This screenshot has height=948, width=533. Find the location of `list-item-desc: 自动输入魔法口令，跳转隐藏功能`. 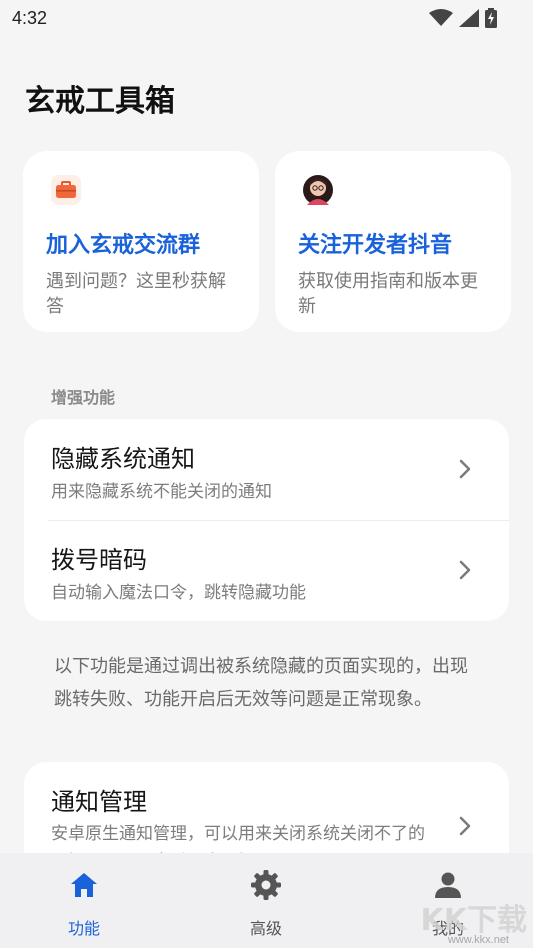

list-item-desc: 自动输入魔法口令，跳转隐藏功能 is located at coordinates (178, 593).